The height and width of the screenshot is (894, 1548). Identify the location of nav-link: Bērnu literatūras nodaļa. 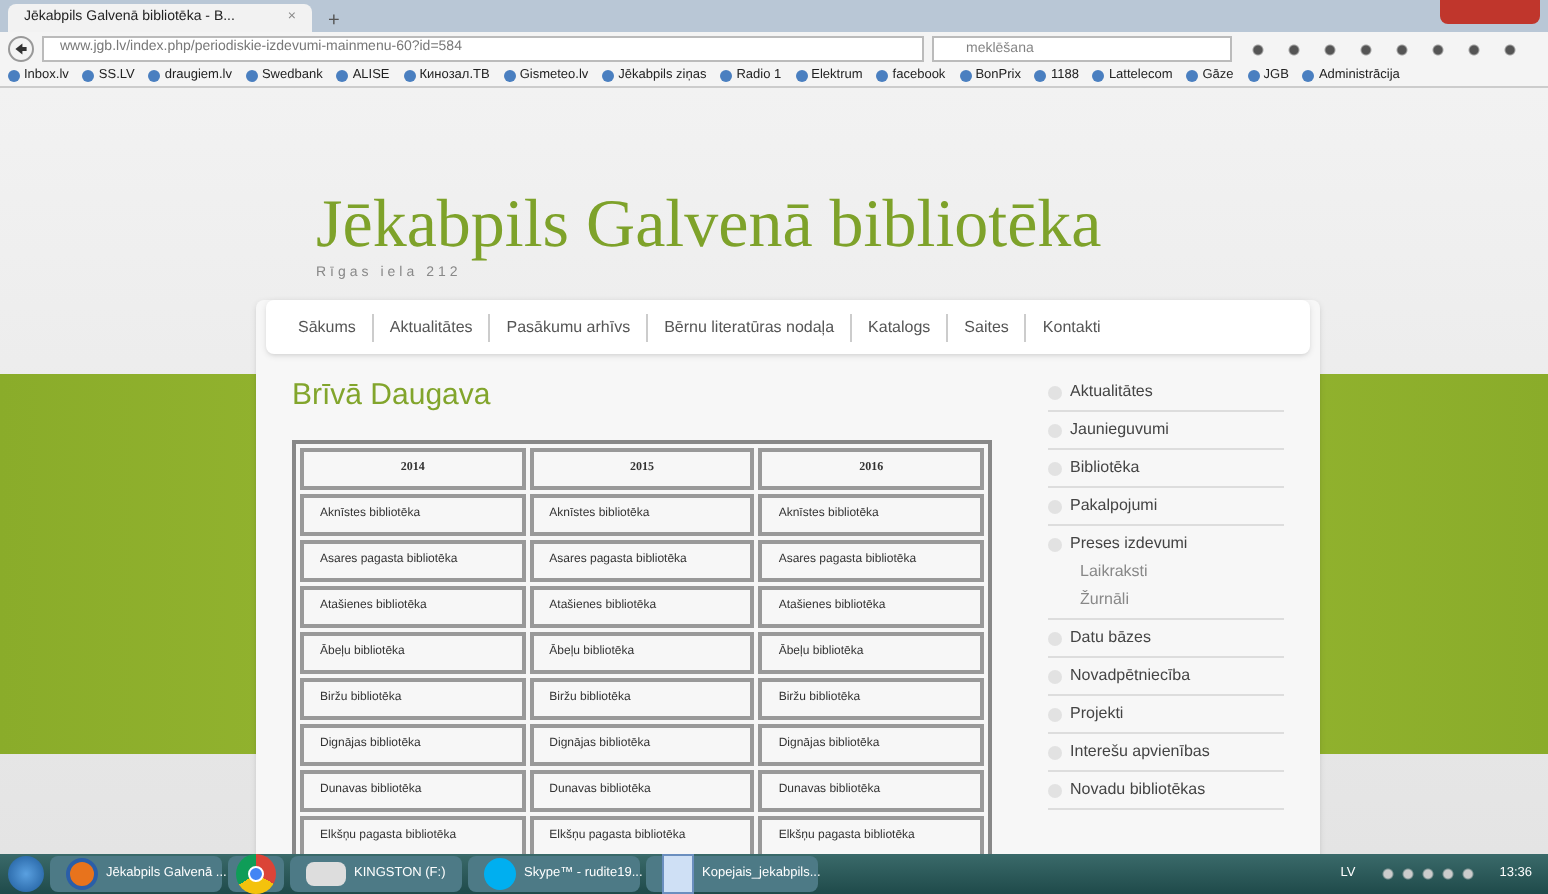
(749, 327).